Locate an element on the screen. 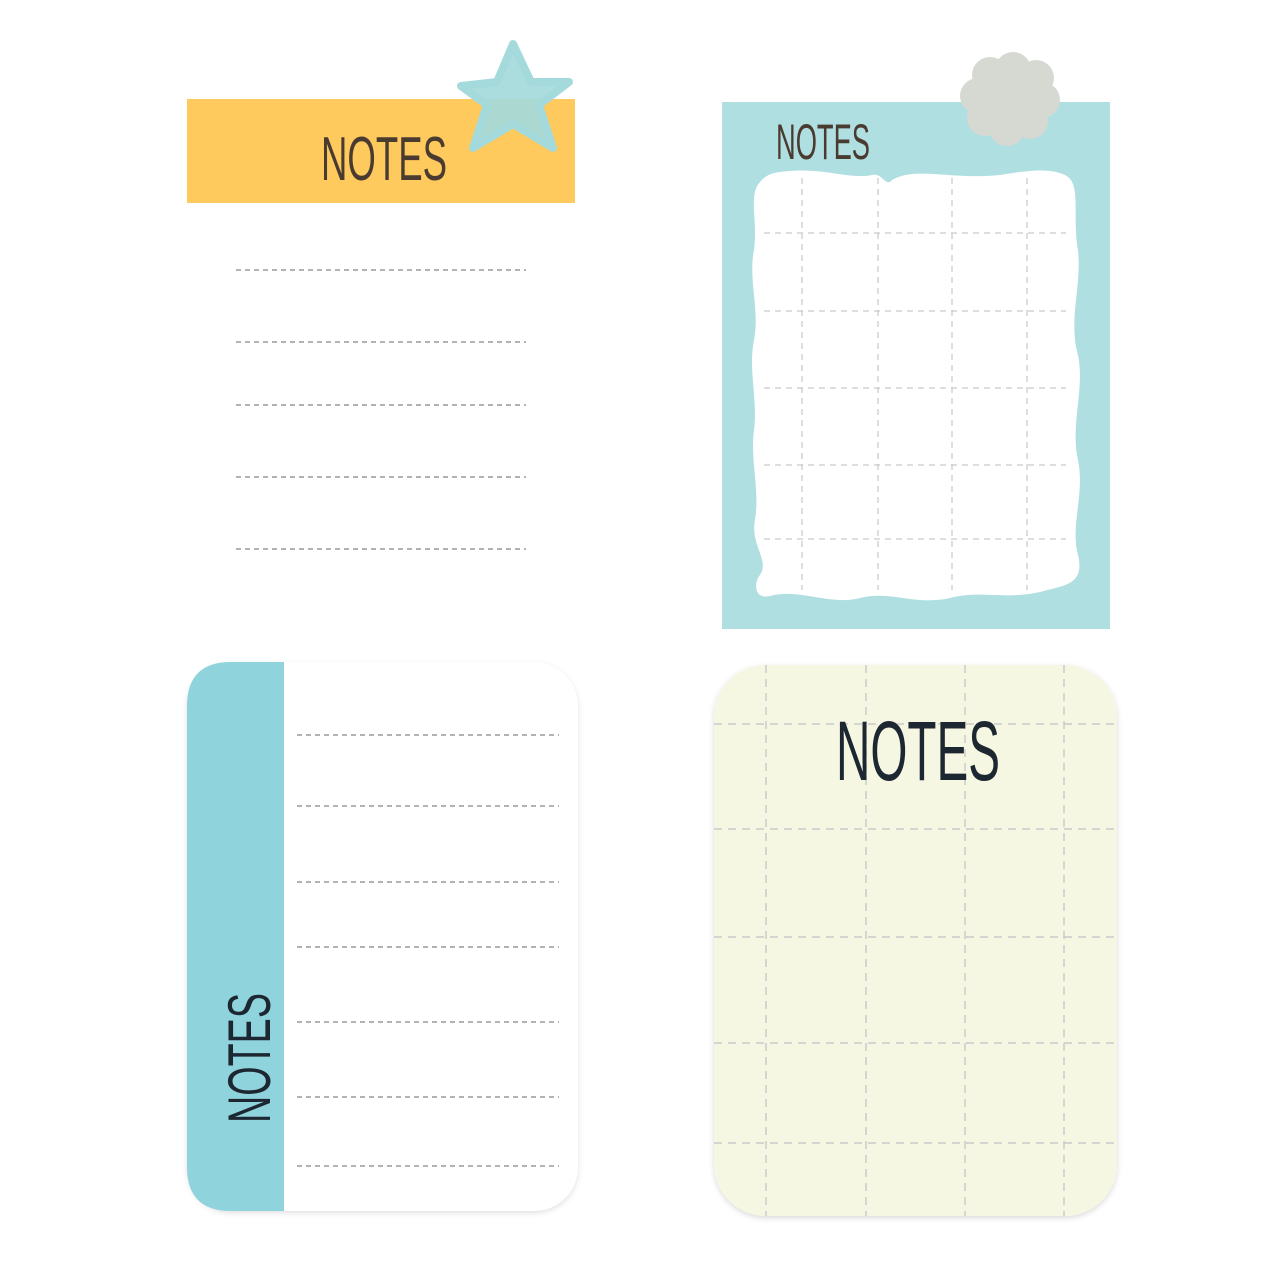 This screenshot has width=1280, height=1283. note-card-orange-canvas: NOTES is located at coordinates (381, 295).